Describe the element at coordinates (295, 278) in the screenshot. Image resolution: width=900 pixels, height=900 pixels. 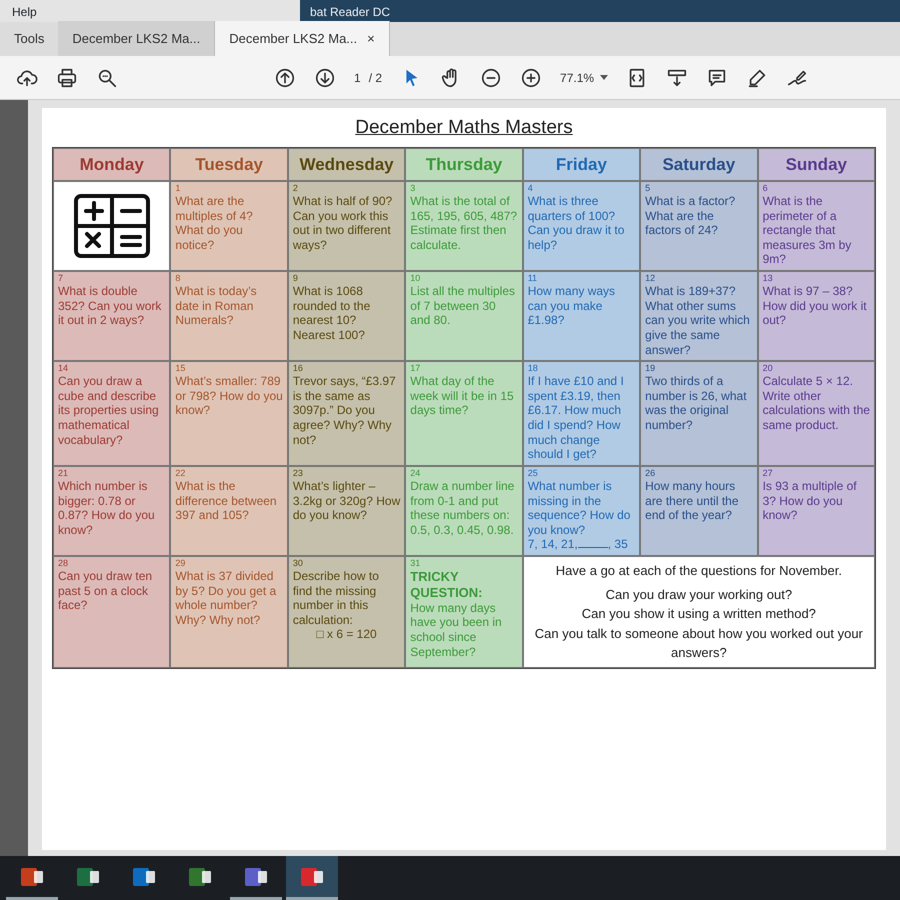
I see `day-number: 9` at that location.